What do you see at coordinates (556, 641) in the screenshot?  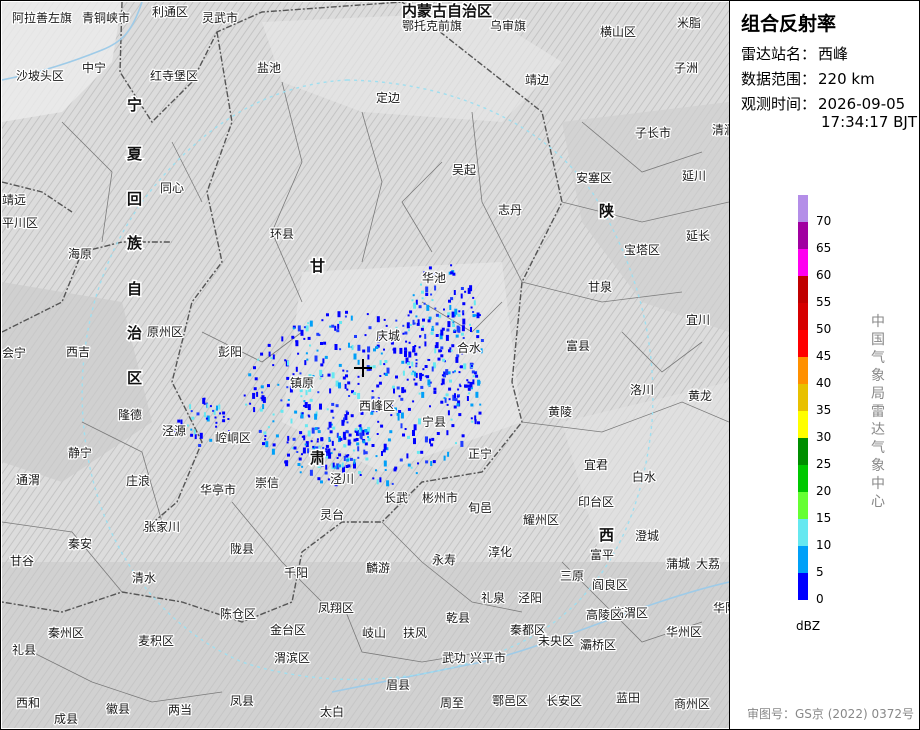 I see `place-label: 未央区` at bounding box center [556, 641].